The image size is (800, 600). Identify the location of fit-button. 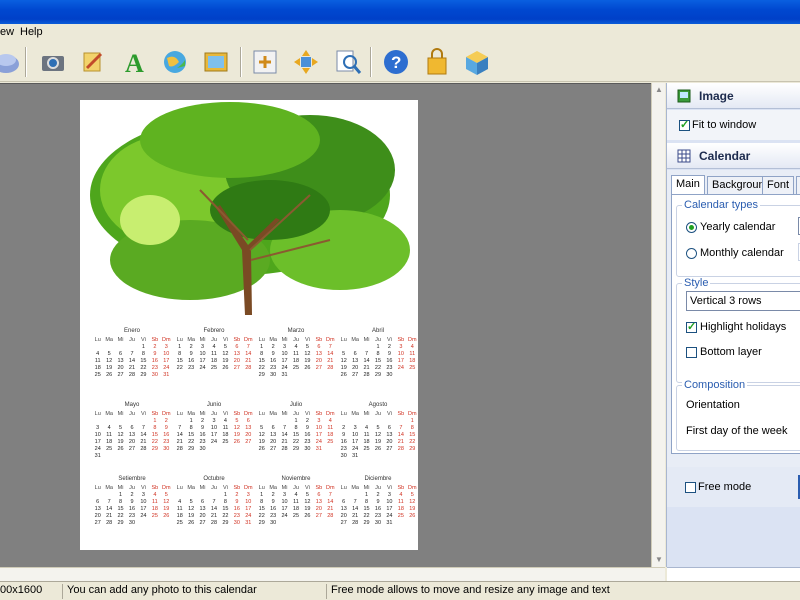
(265, 62).